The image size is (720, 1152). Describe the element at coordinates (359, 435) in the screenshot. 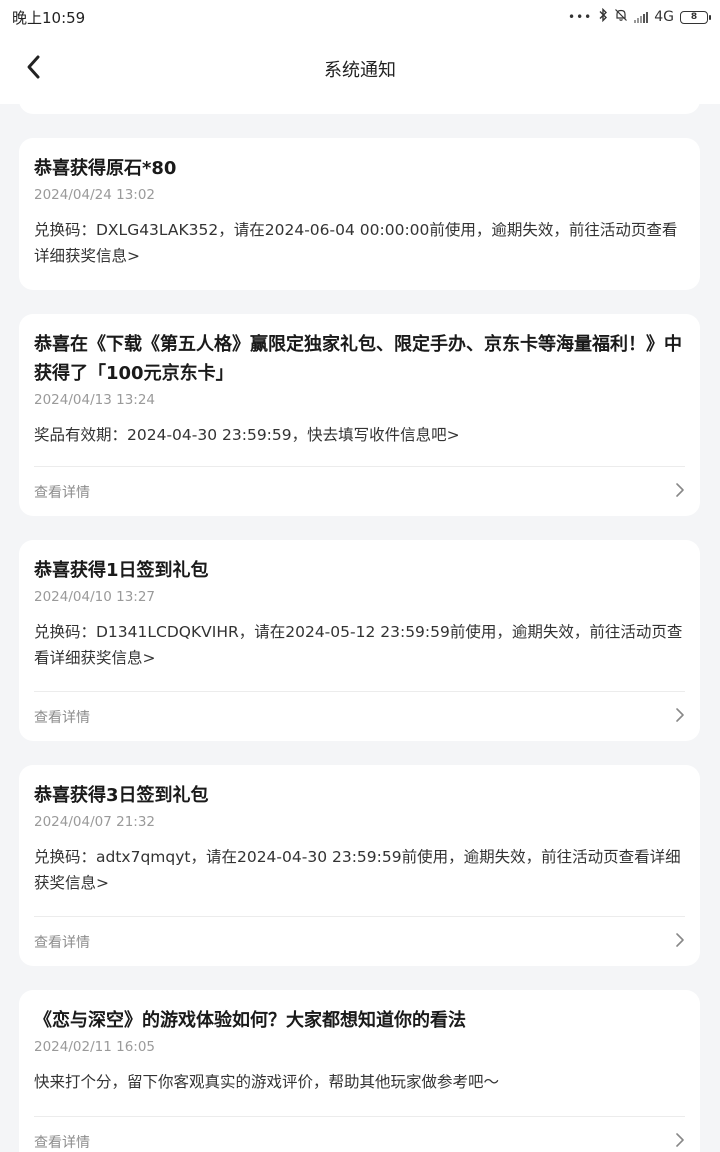

I see `notification-body: 奖品有效期：2024-04-30 23:59:59，快去填写收件信息吧>` at that location.